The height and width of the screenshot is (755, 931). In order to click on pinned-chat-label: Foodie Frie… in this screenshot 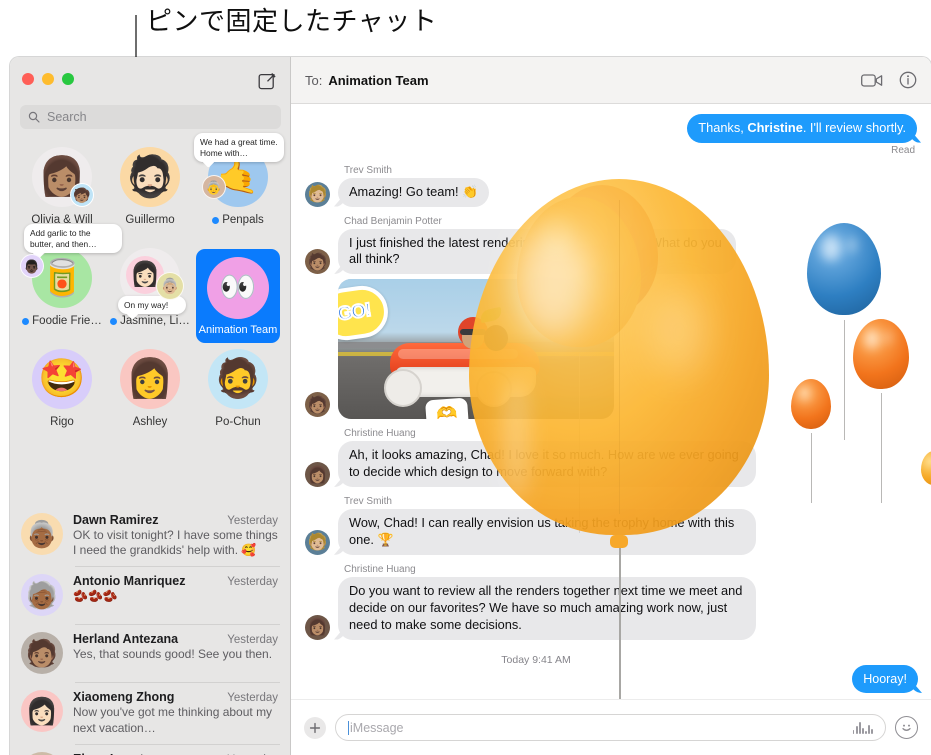, I will do `click(62, 321)`.